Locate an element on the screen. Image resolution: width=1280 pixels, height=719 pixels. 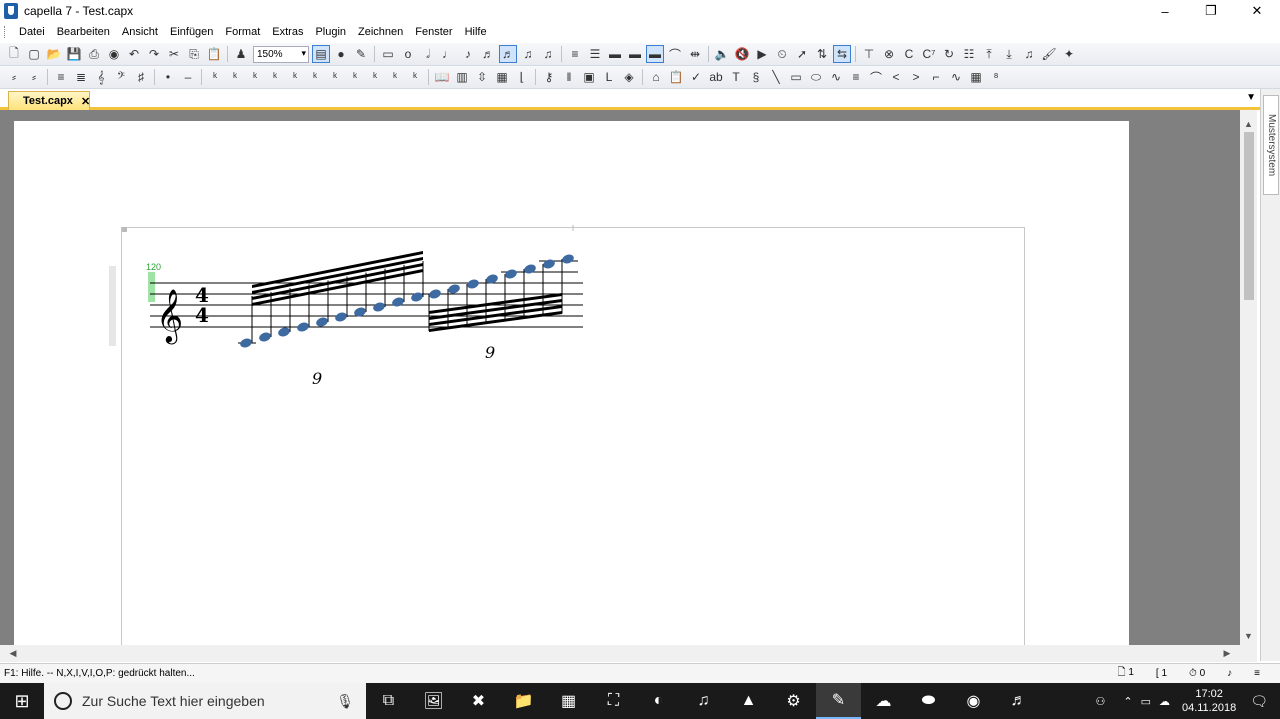
spell-icon: ab is located at coordinates (716, 77).